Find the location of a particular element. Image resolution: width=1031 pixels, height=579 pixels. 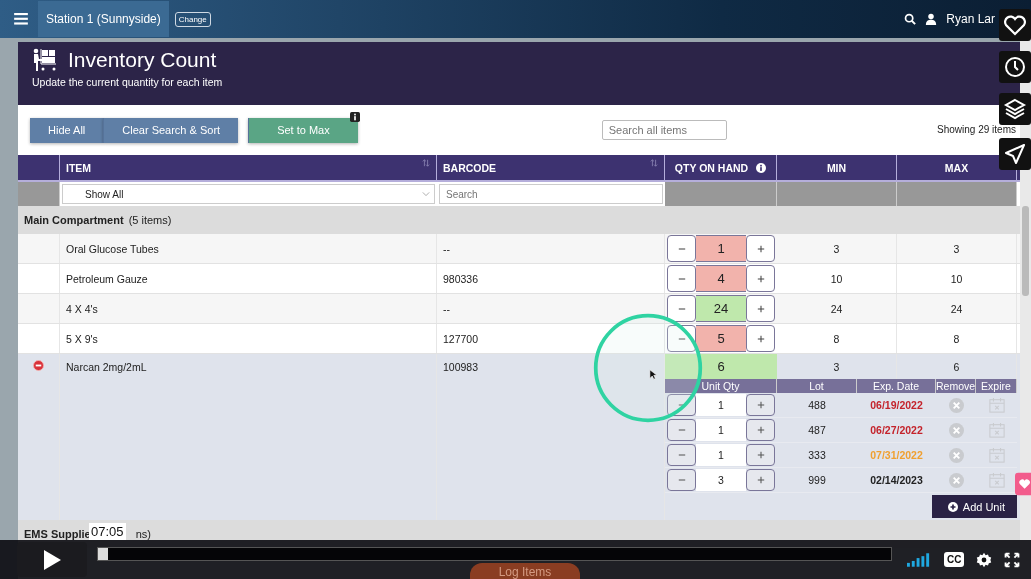

user-name: Ryan Lar is located at coordinates (970, 19).